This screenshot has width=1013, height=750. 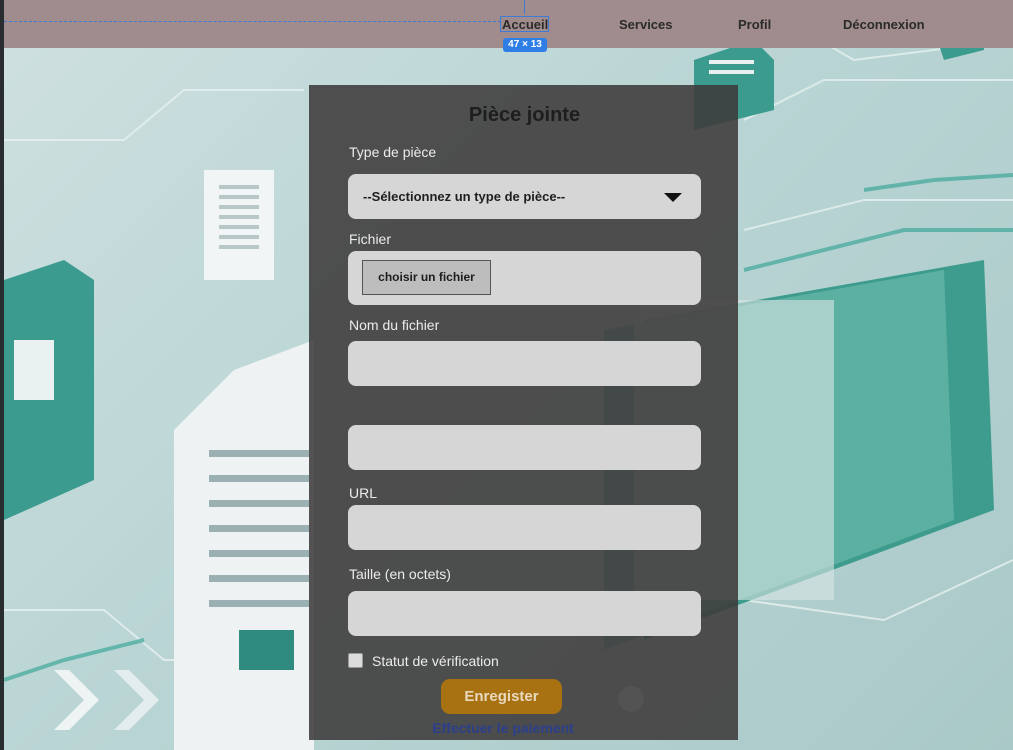 What do you see at coordinates (252, 21) in the screenshot?
I see `measure-guide-line` at bounding box center [252, 21].